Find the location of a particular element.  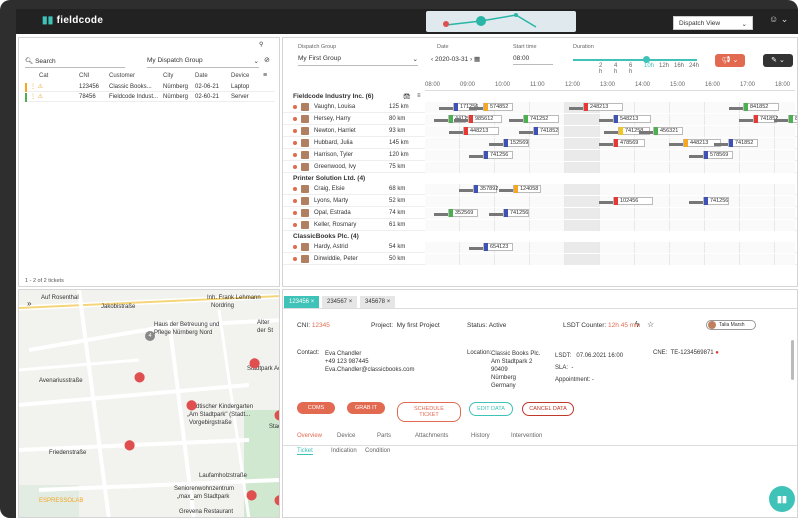

job-bar: 152569 is located at coordinates (516, 143).